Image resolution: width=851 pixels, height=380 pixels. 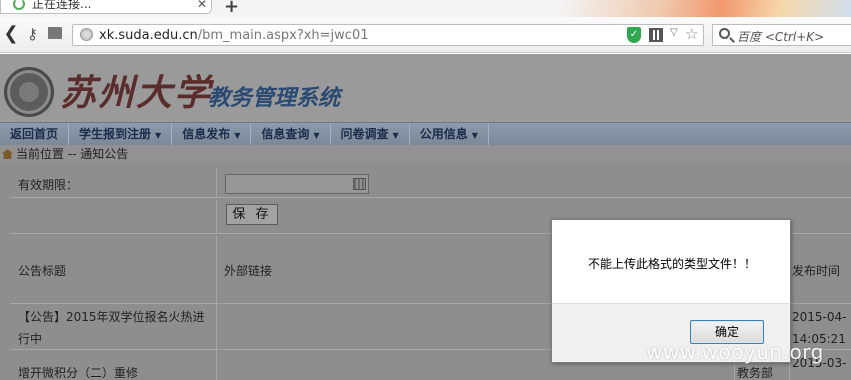 I want to click on validity-date-input, so click(x=297, y=184).